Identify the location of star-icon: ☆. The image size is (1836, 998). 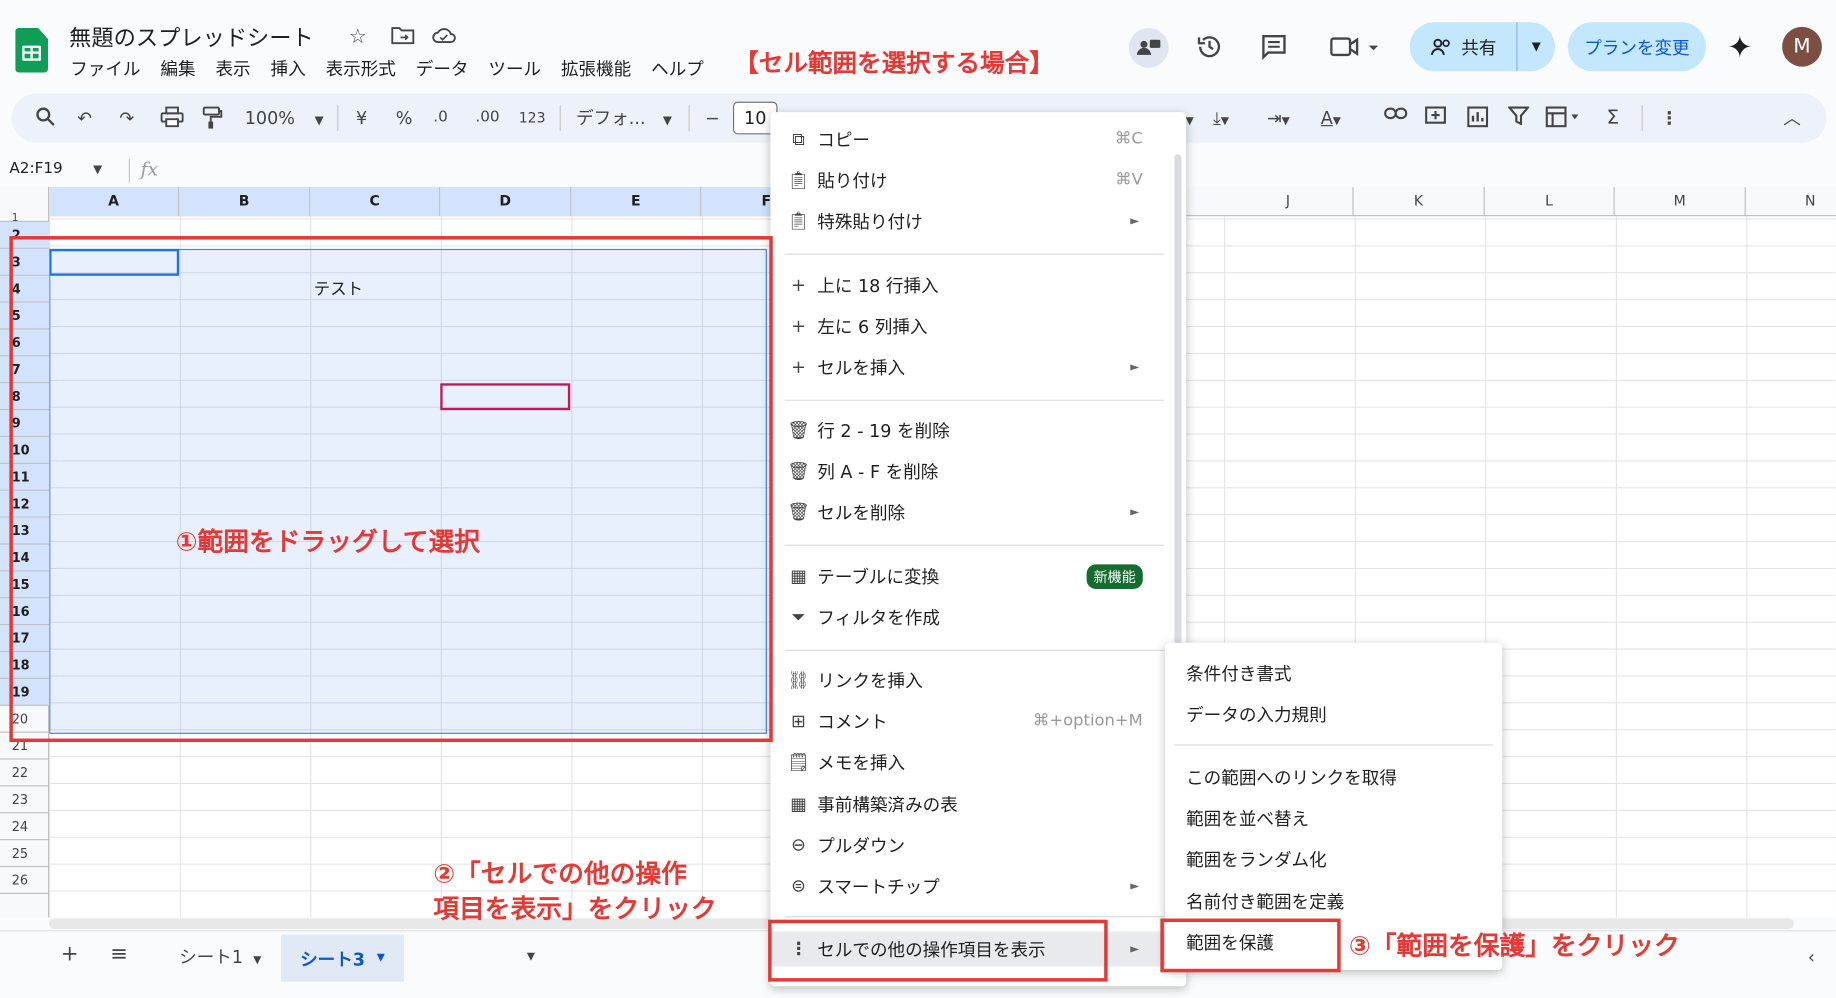
(358, 37).